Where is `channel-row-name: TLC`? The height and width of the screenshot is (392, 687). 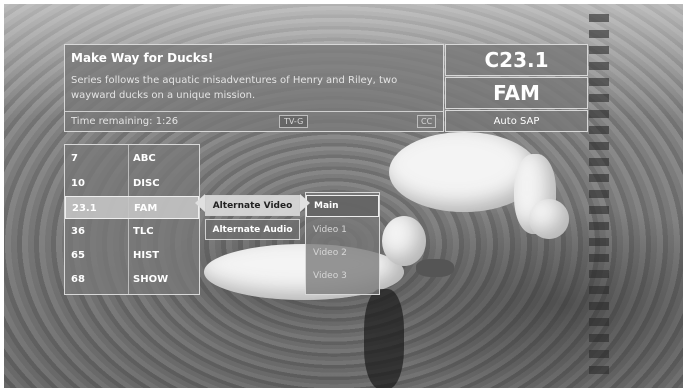 channel-row-name: TLC is located at coordinates (143, 231).